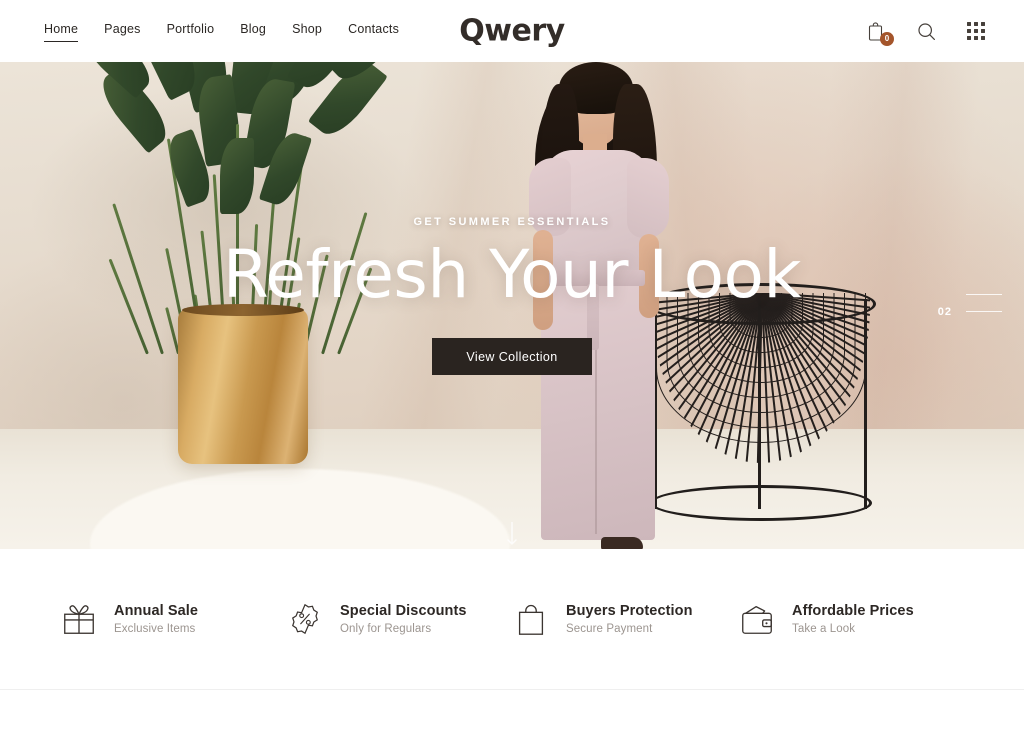 The image size is (1024, 745). I want to click on nav-item-home: Home, so click(61, 31).